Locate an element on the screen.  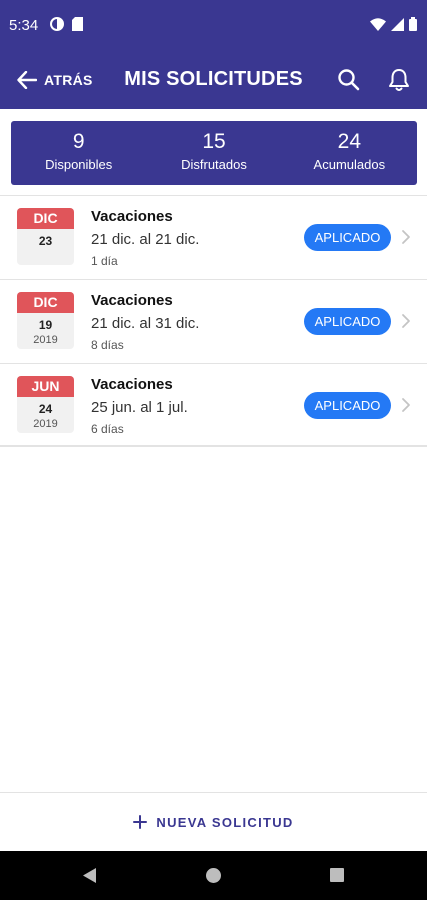
nav-recents-icon is located at coordinates (337, 875).